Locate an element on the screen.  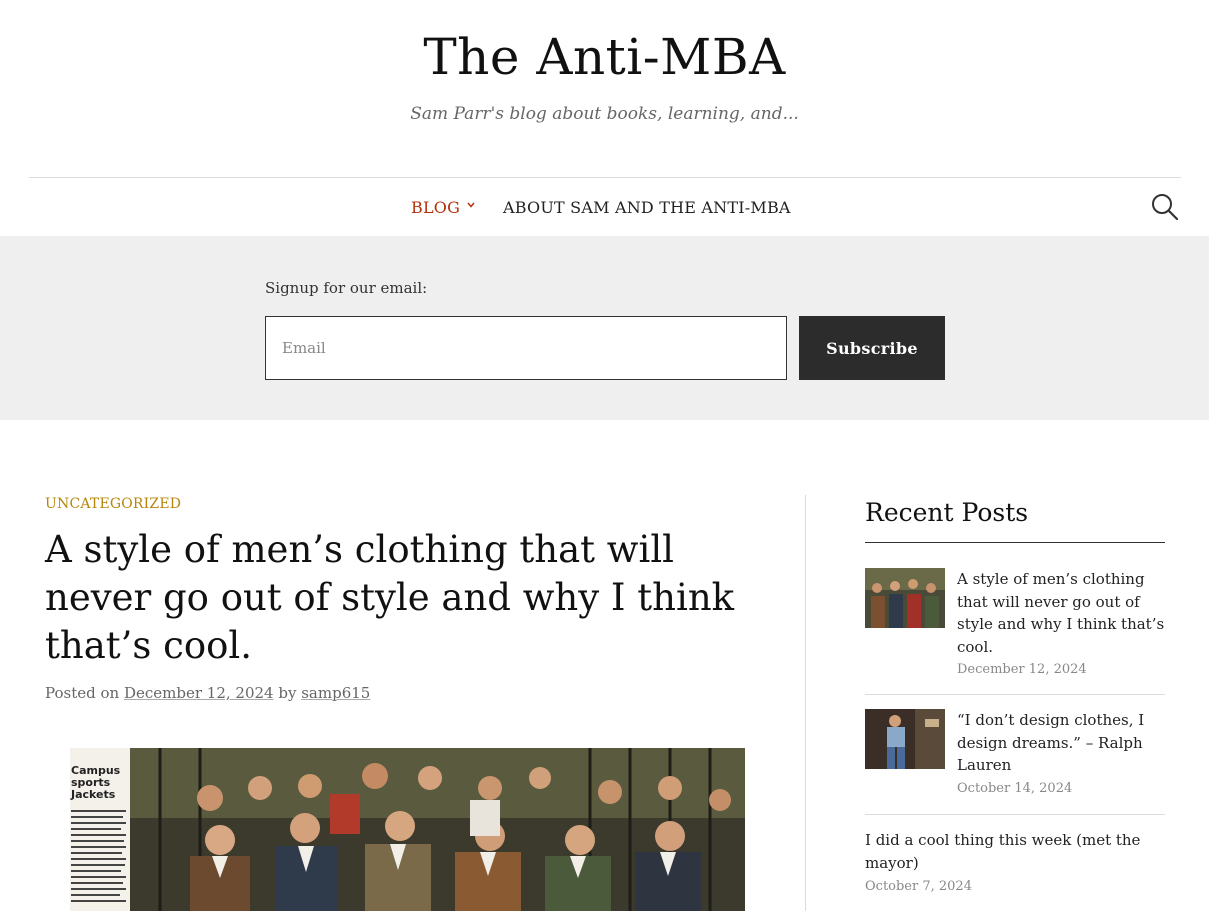
by-label: by is located at coordinates (287, 693).